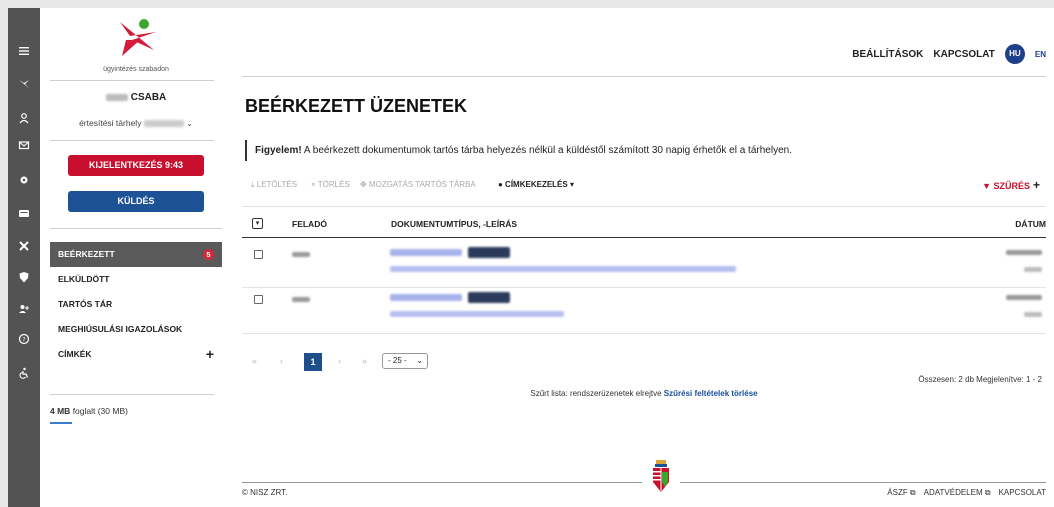  I want to click on accessibility-icon, so click(24, 373).